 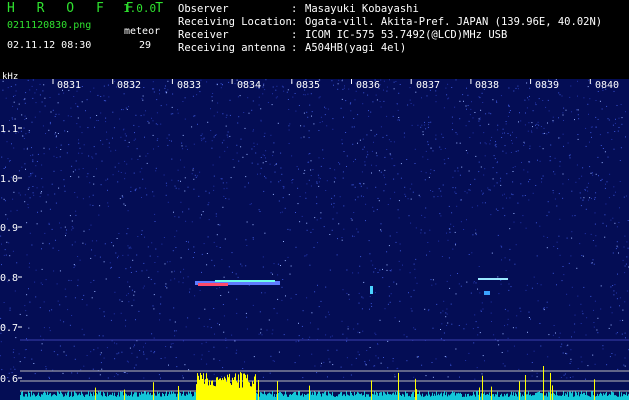 What do you see at coordinates (428, 85) in the screenshot?
I see `x-tick-label: 0837` at bounding box center [428, 85].